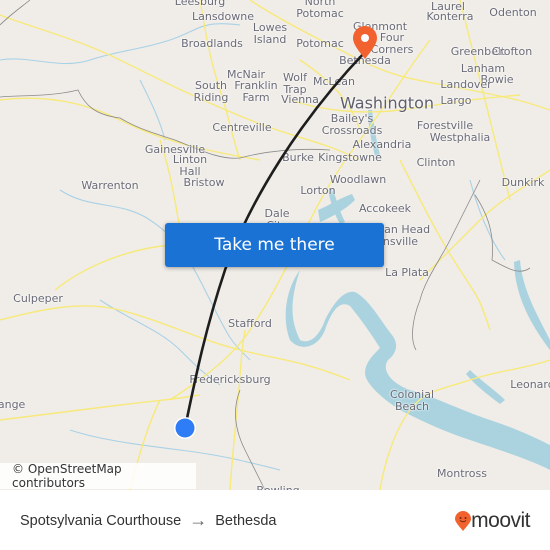  I want to click on moovit-logo: moovit, so click(492, 521).